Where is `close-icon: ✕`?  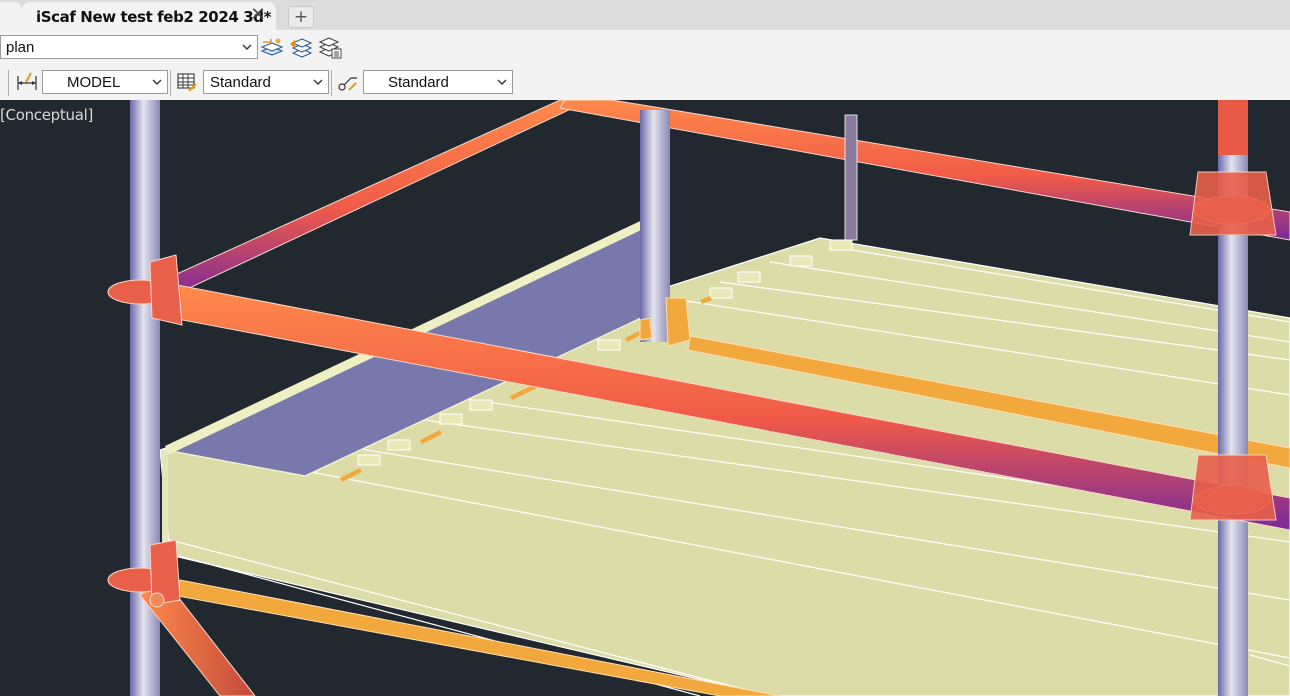
close-icon: ✕ is located at coordinates (258, 15).